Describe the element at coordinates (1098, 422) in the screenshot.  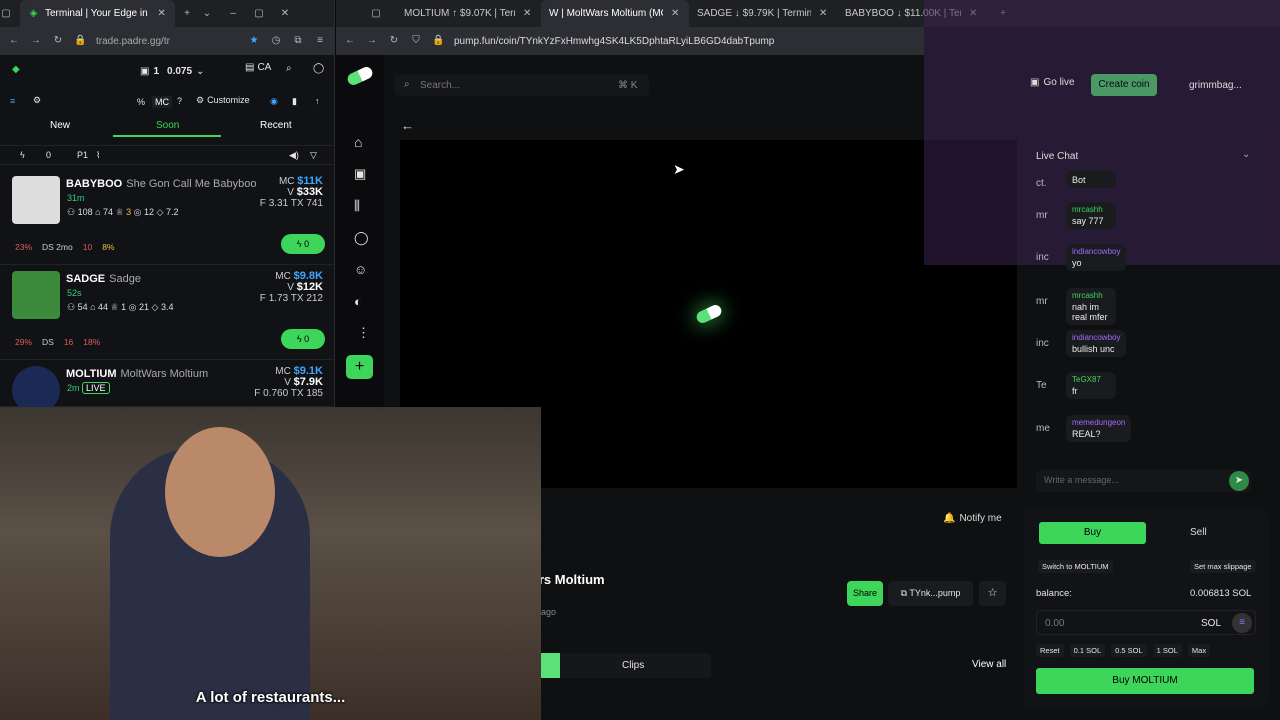
I see `chat-username: memedungeon` at that location.